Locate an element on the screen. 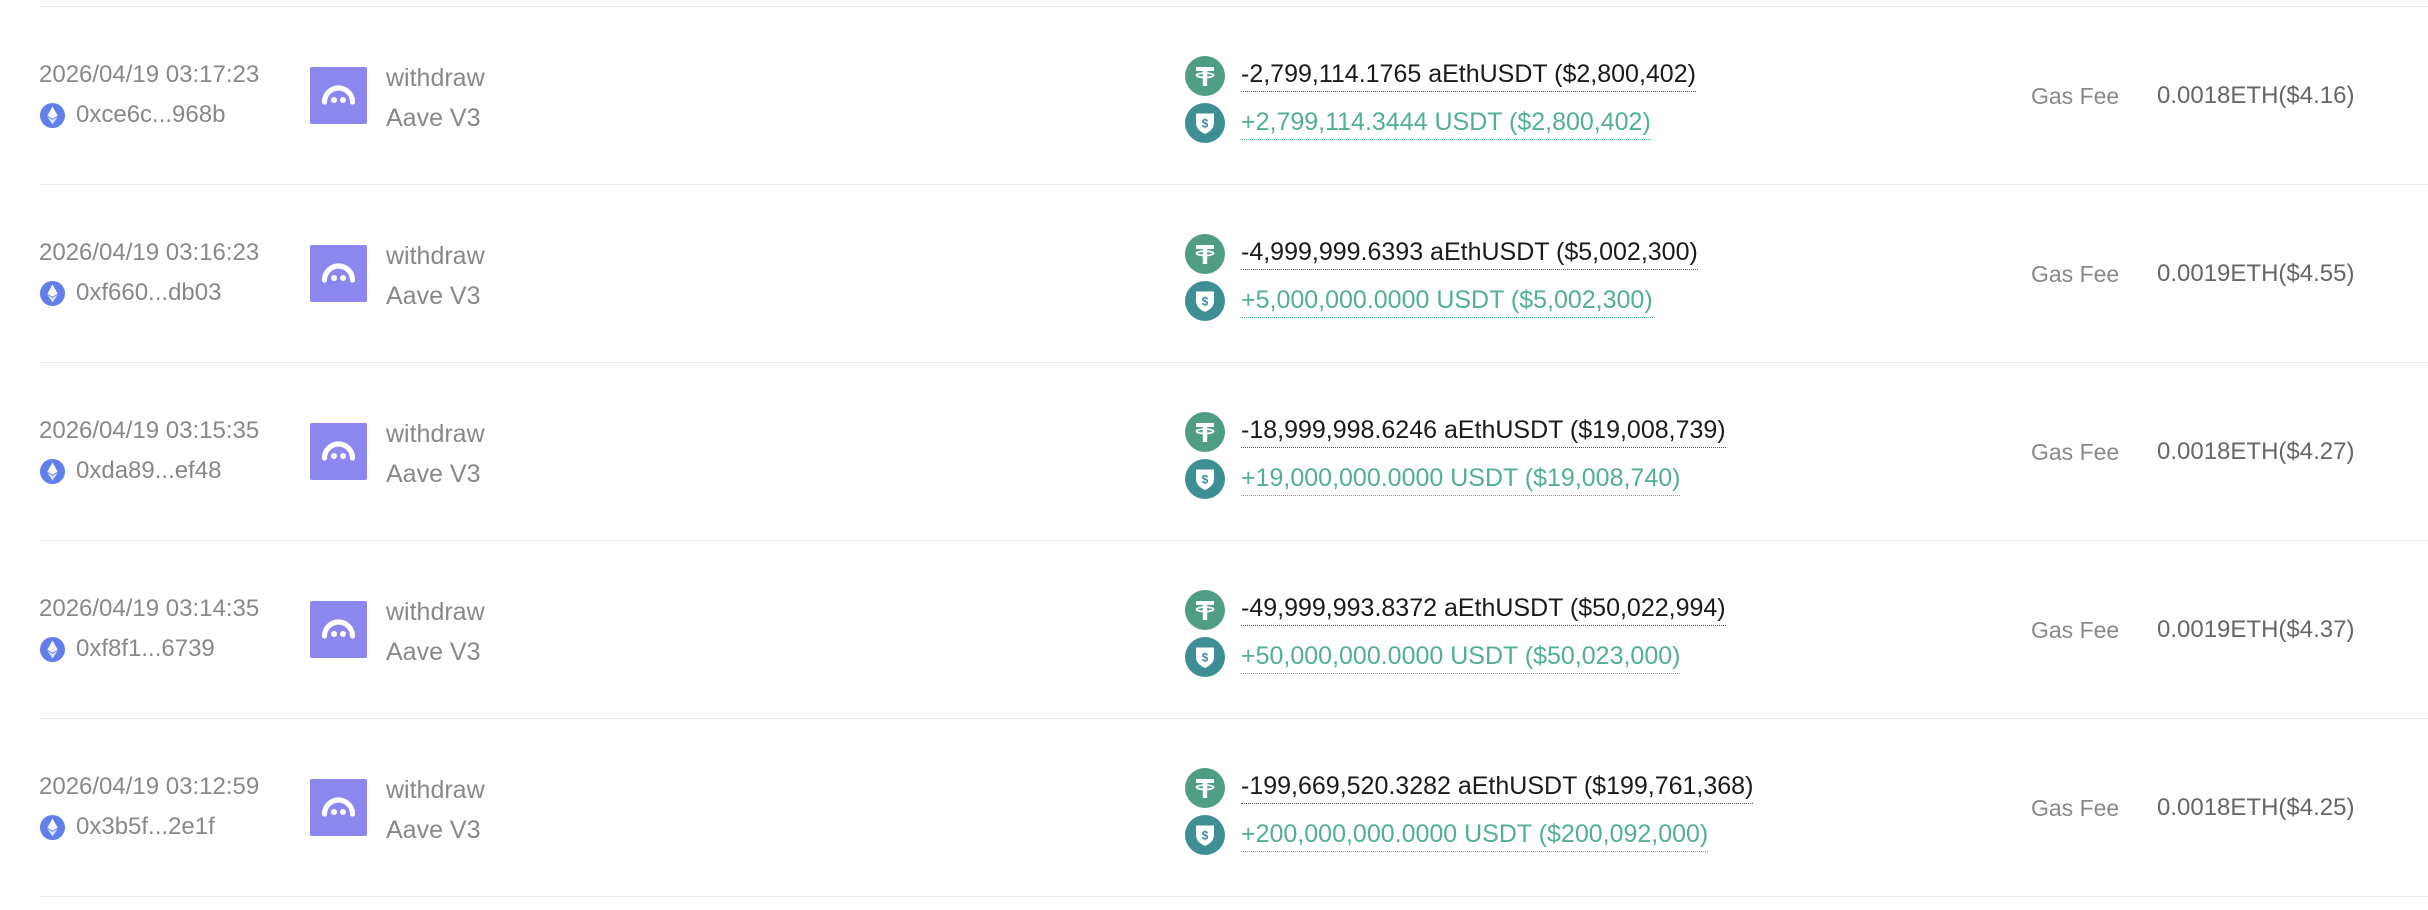 This screenshot has height=910, width=2428. gas-fee-value: 0.0019ETH($4.55) is located at coordinates (2256, 273).